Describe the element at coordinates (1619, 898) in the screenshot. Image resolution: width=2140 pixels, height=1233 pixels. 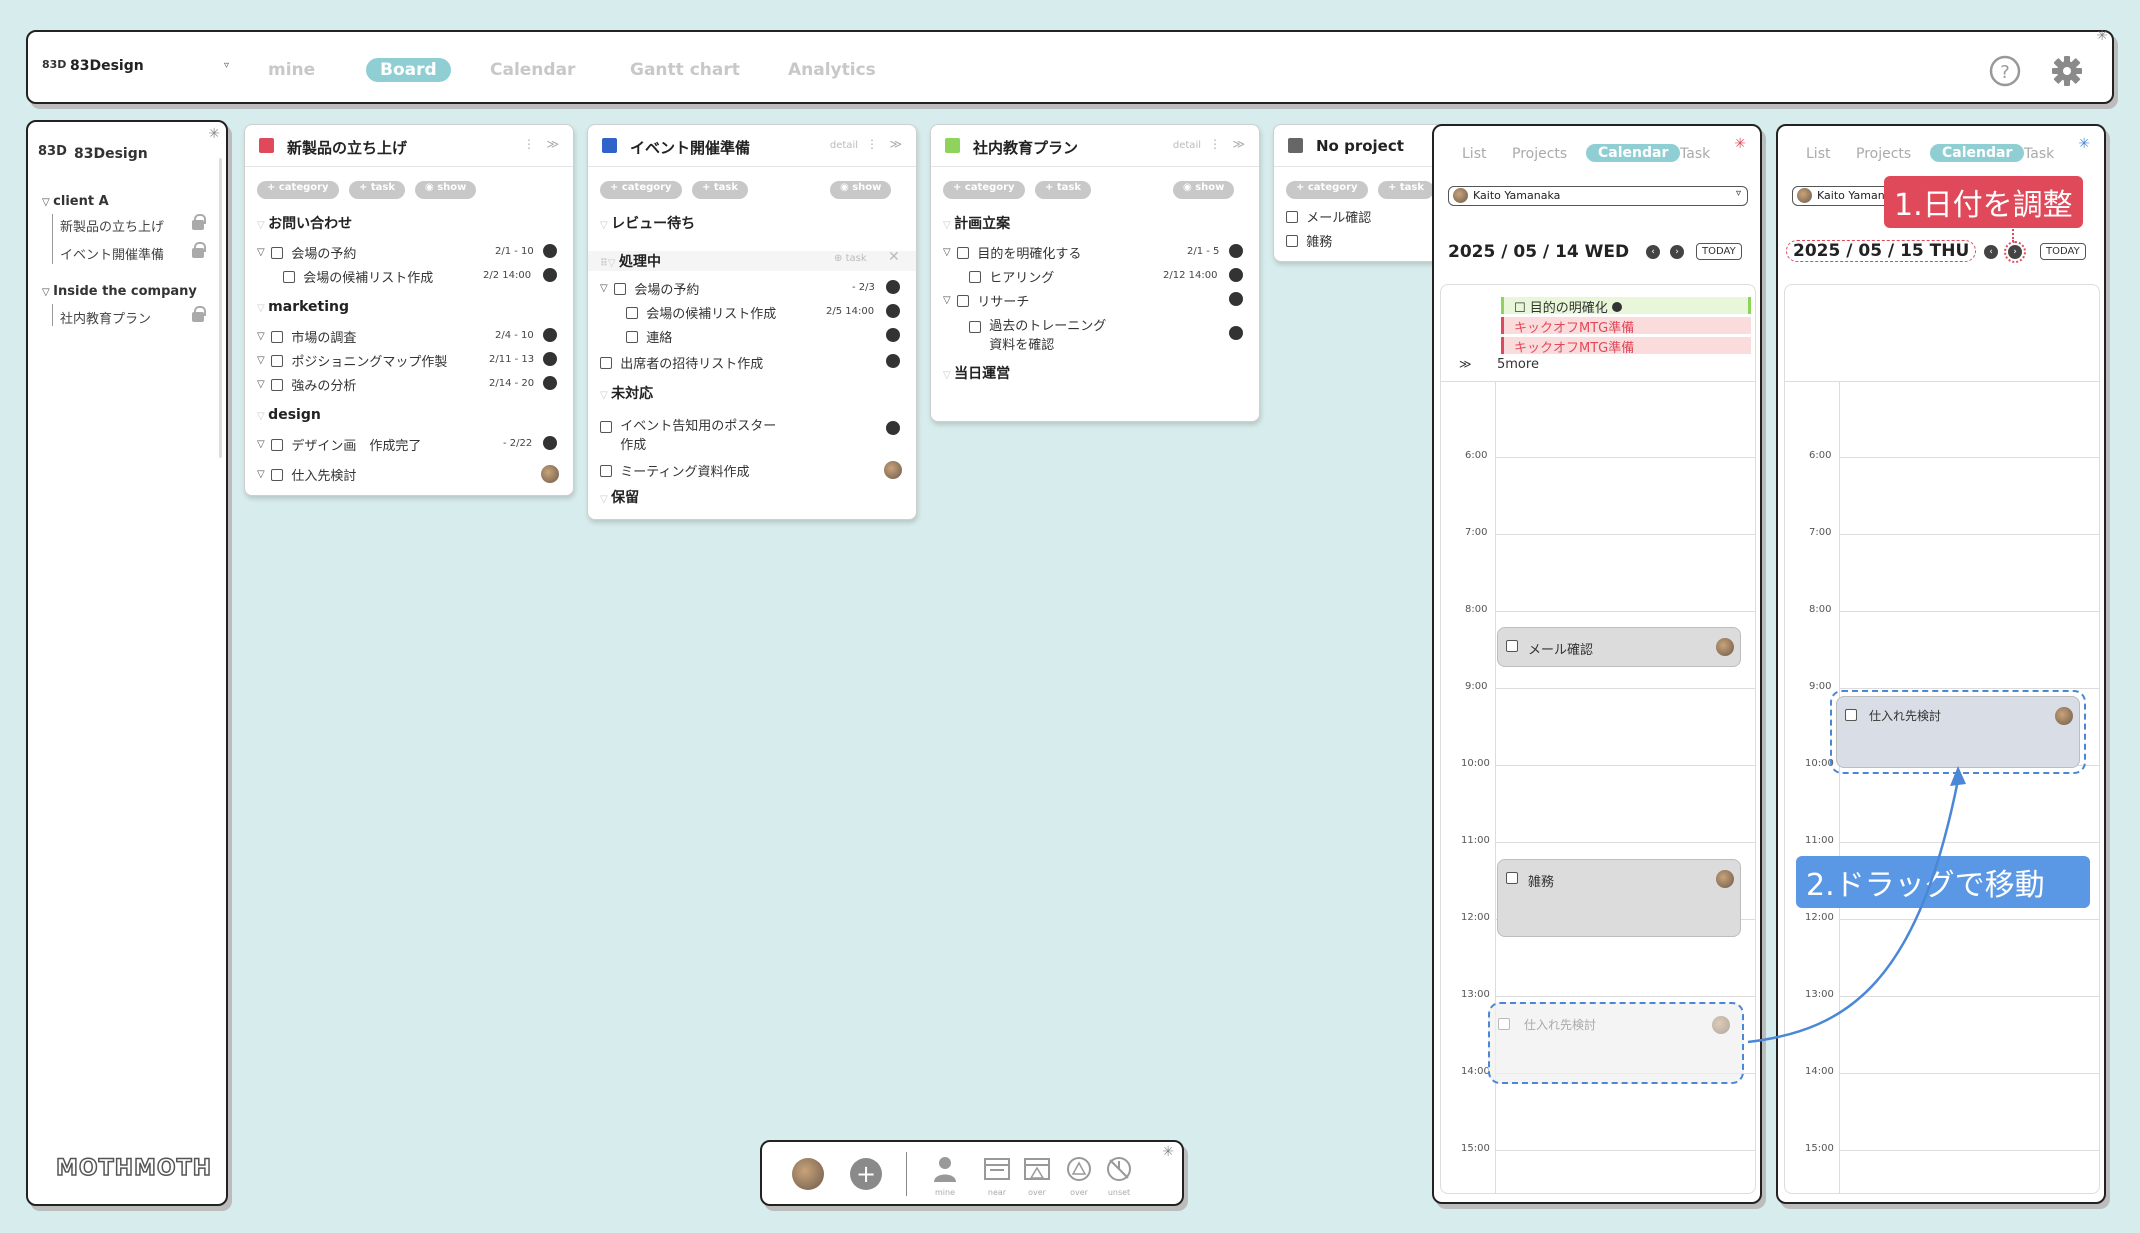
I see `calendar-event: 雑務` at that location.